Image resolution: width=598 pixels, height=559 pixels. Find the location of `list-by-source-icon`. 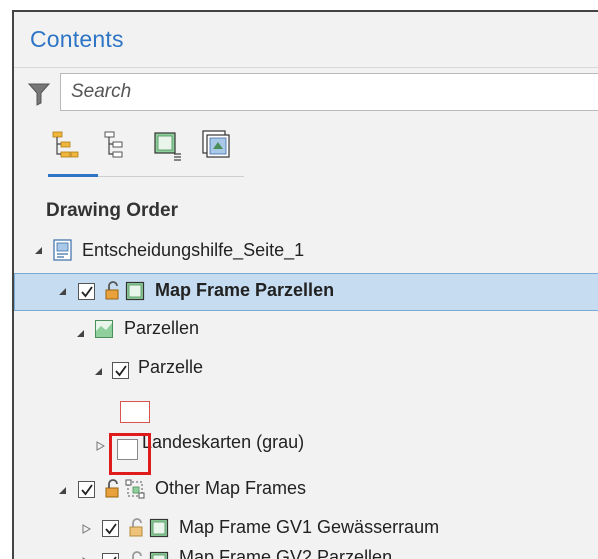

list-by-source-icon is located at coordinates (167, 146).